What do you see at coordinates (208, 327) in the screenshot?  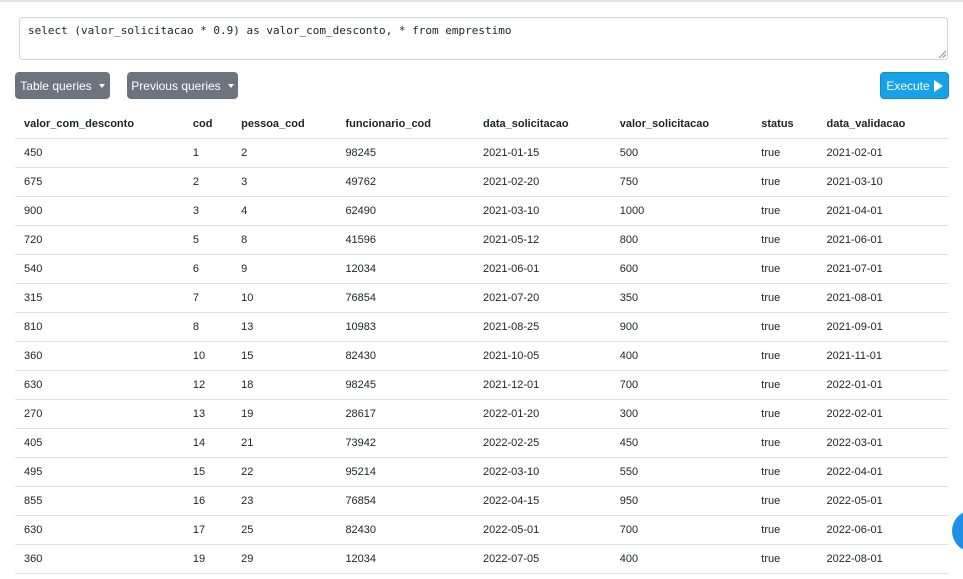 I see `table-cell: 8` at bounding box center [208, 327].